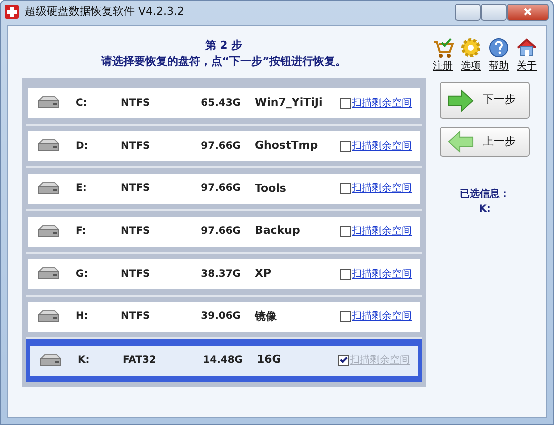 This screenshot has height=425, width=554. What do you see at coordinates (105, 12) in the screenshot?
I see `window-title: 超级硬盘数据恢复软件 V4.2.3.2` at bounding box center [105, 12].